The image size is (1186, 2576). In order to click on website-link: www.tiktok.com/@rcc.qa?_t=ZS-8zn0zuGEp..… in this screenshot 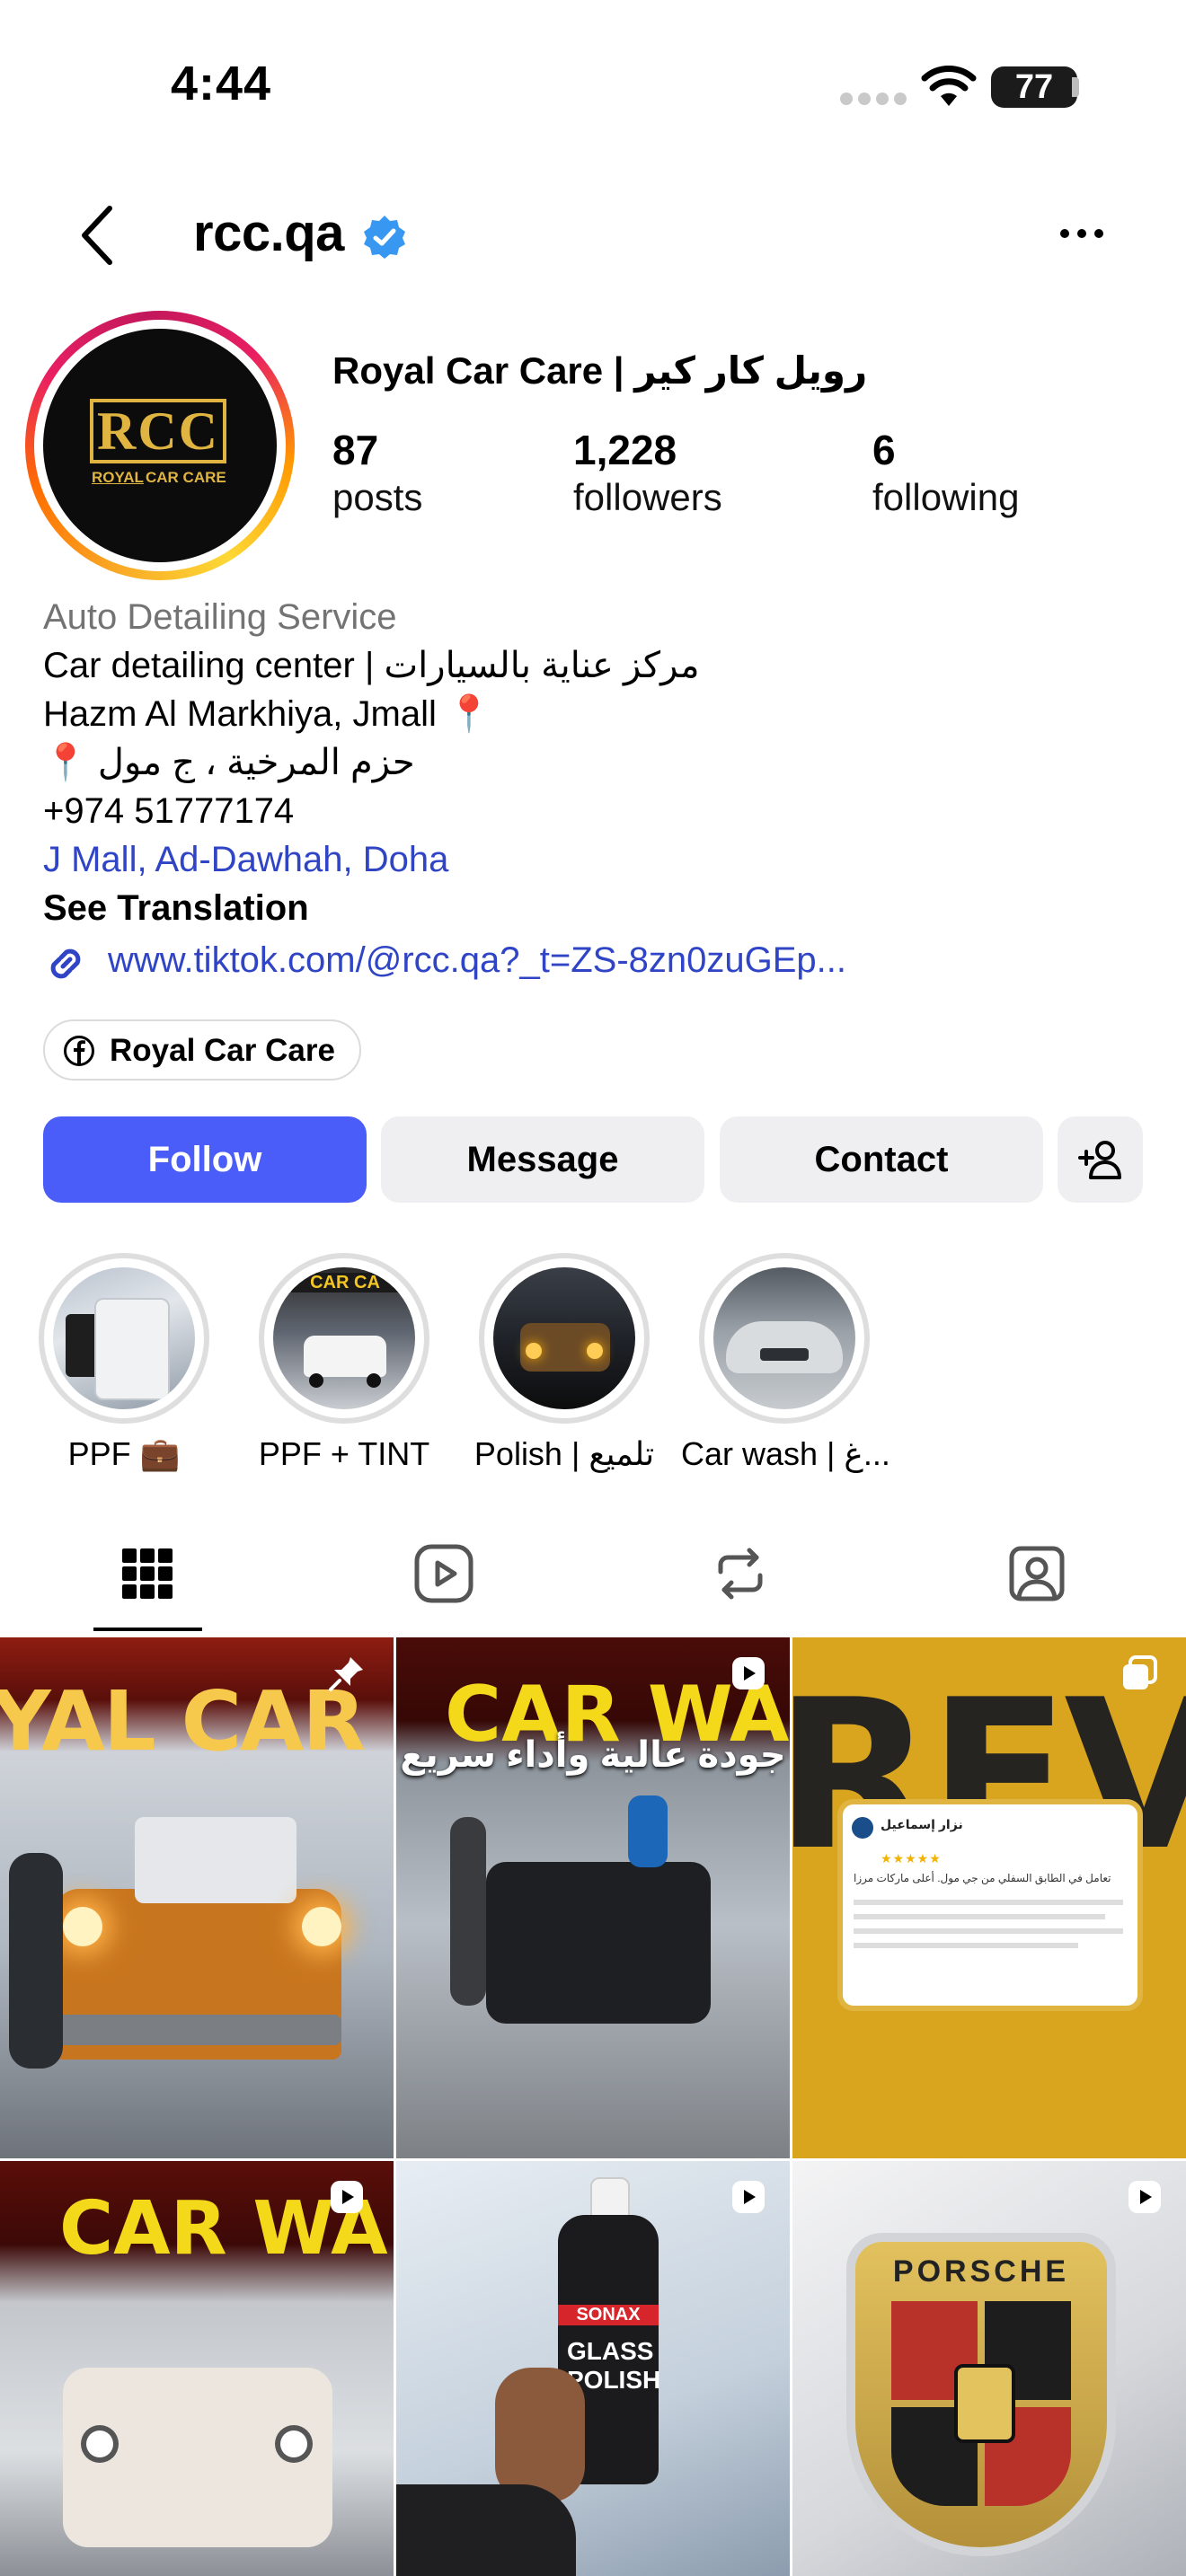, I will do `click(477, 960)`.